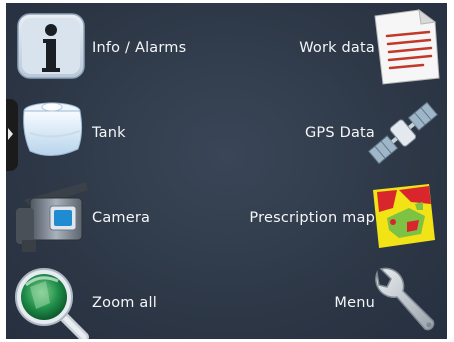 This screenshot has height=342, width=454. Describe the element at coordinates (50, 133) in the screenshot. I see `tank-icon` at that location.